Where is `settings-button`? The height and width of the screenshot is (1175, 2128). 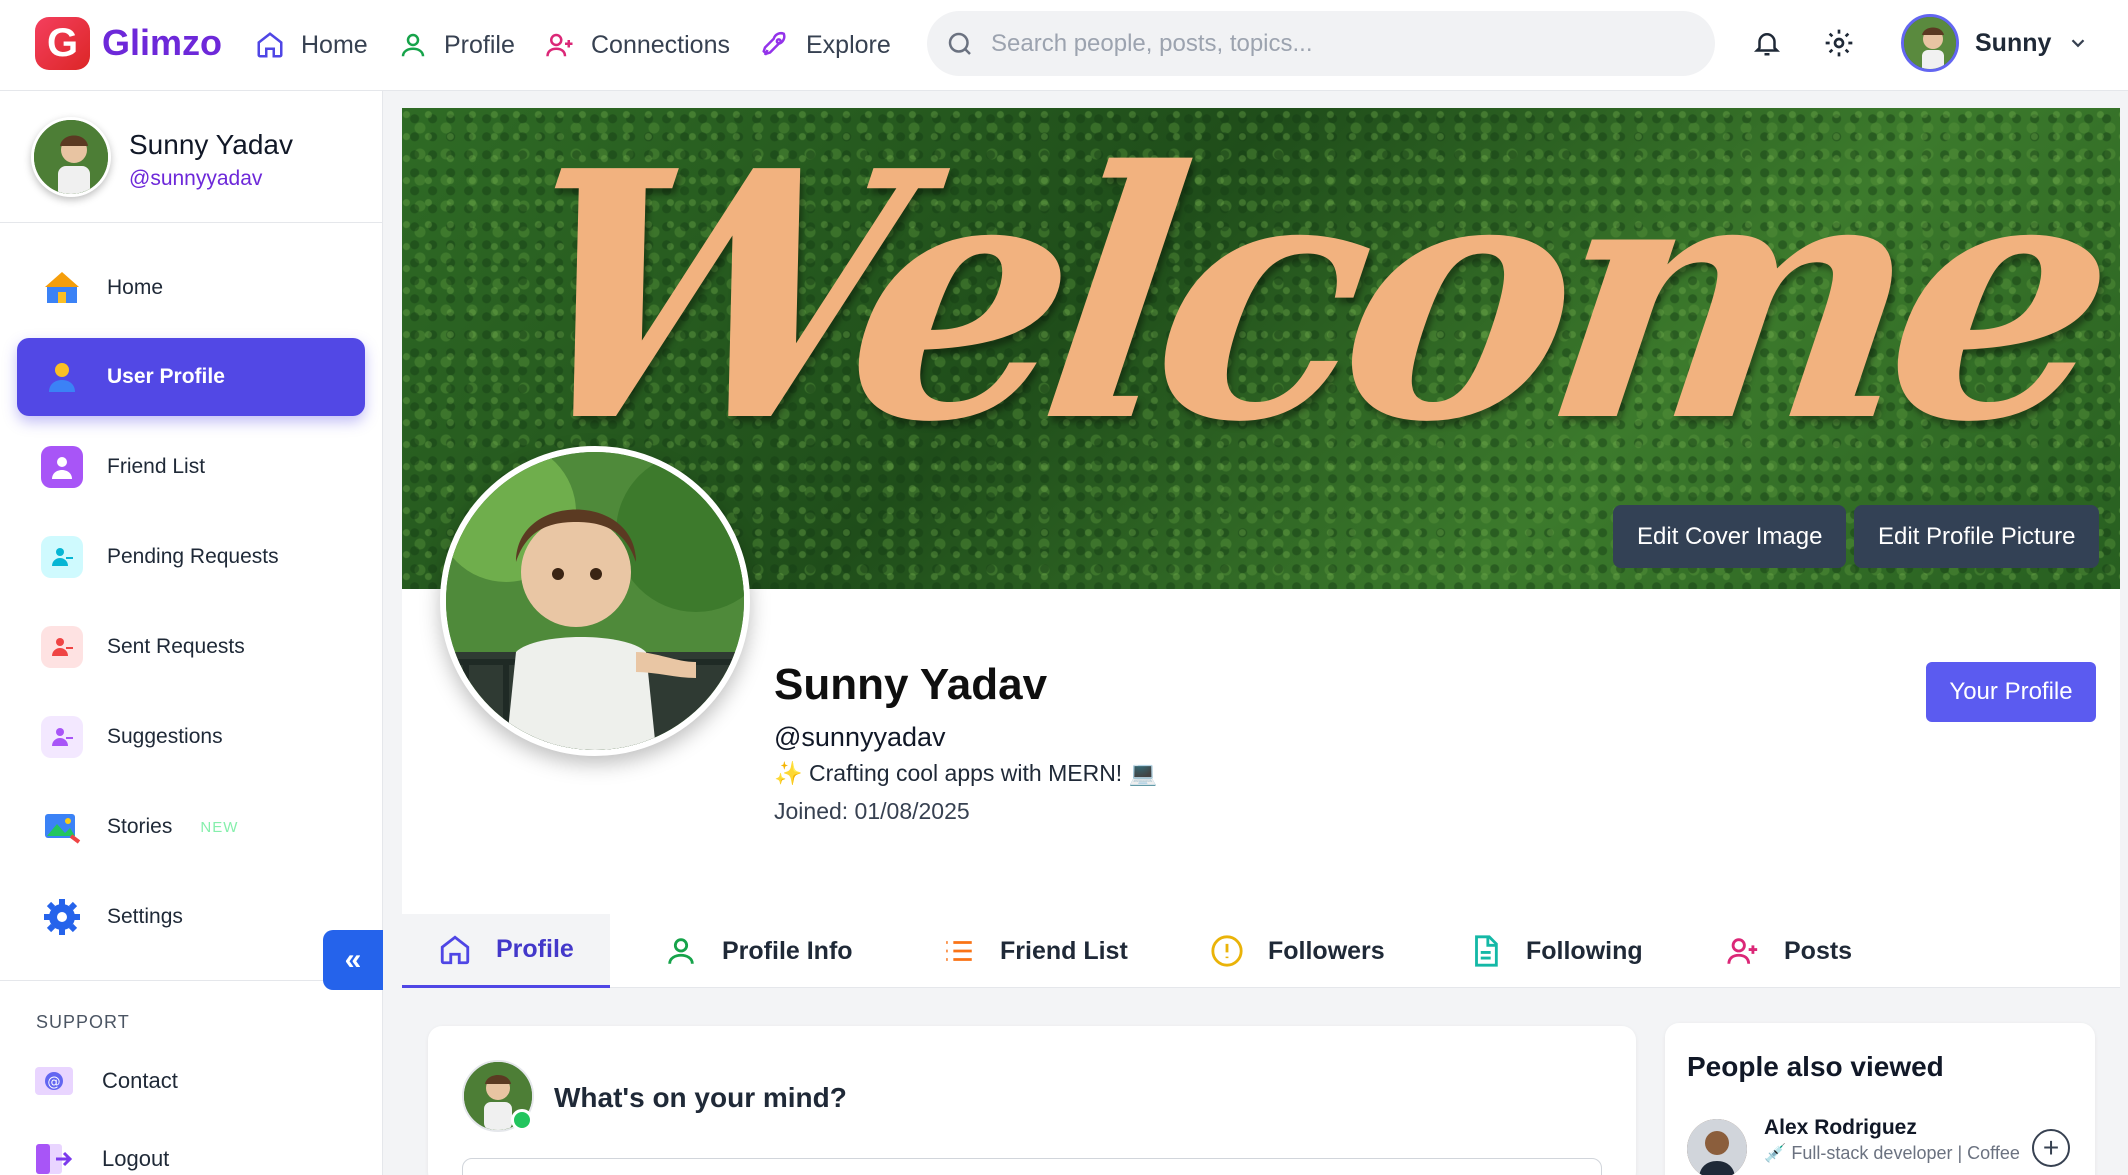
settings-button is located at coordinates (1839, 43).